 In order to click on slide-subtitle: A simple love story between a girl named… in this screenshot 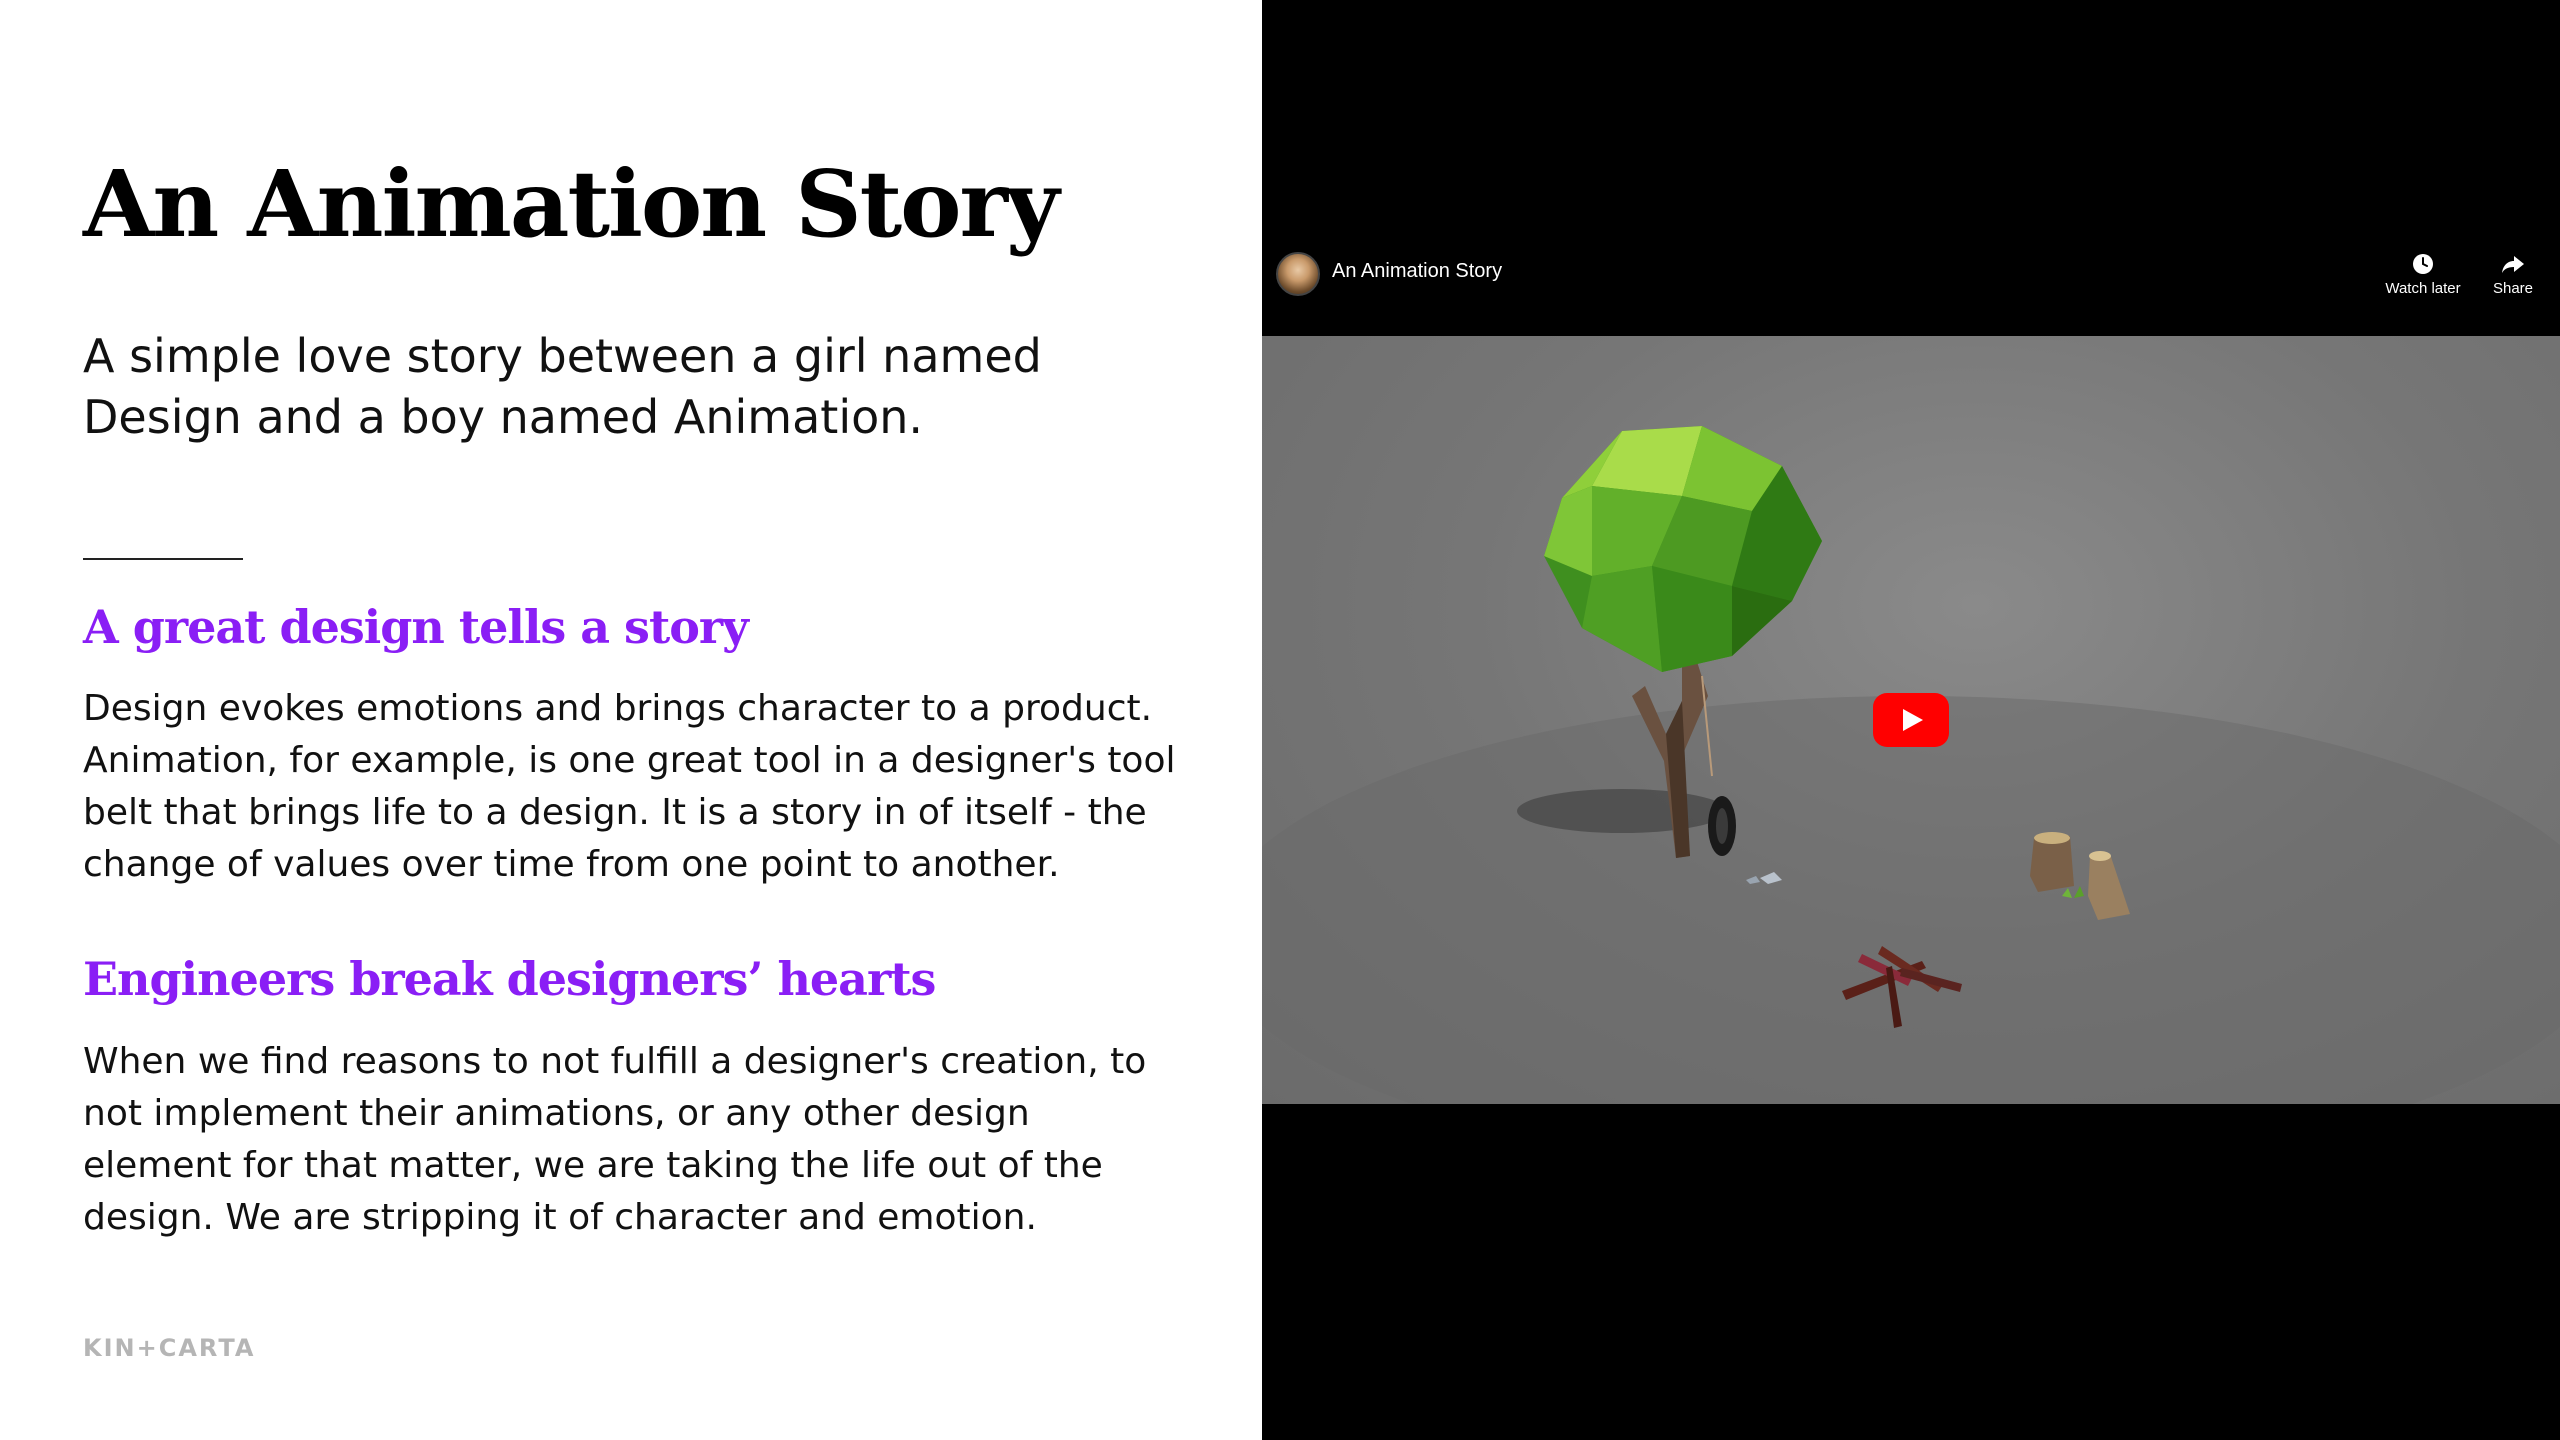, I will do `click(633, 387)`.